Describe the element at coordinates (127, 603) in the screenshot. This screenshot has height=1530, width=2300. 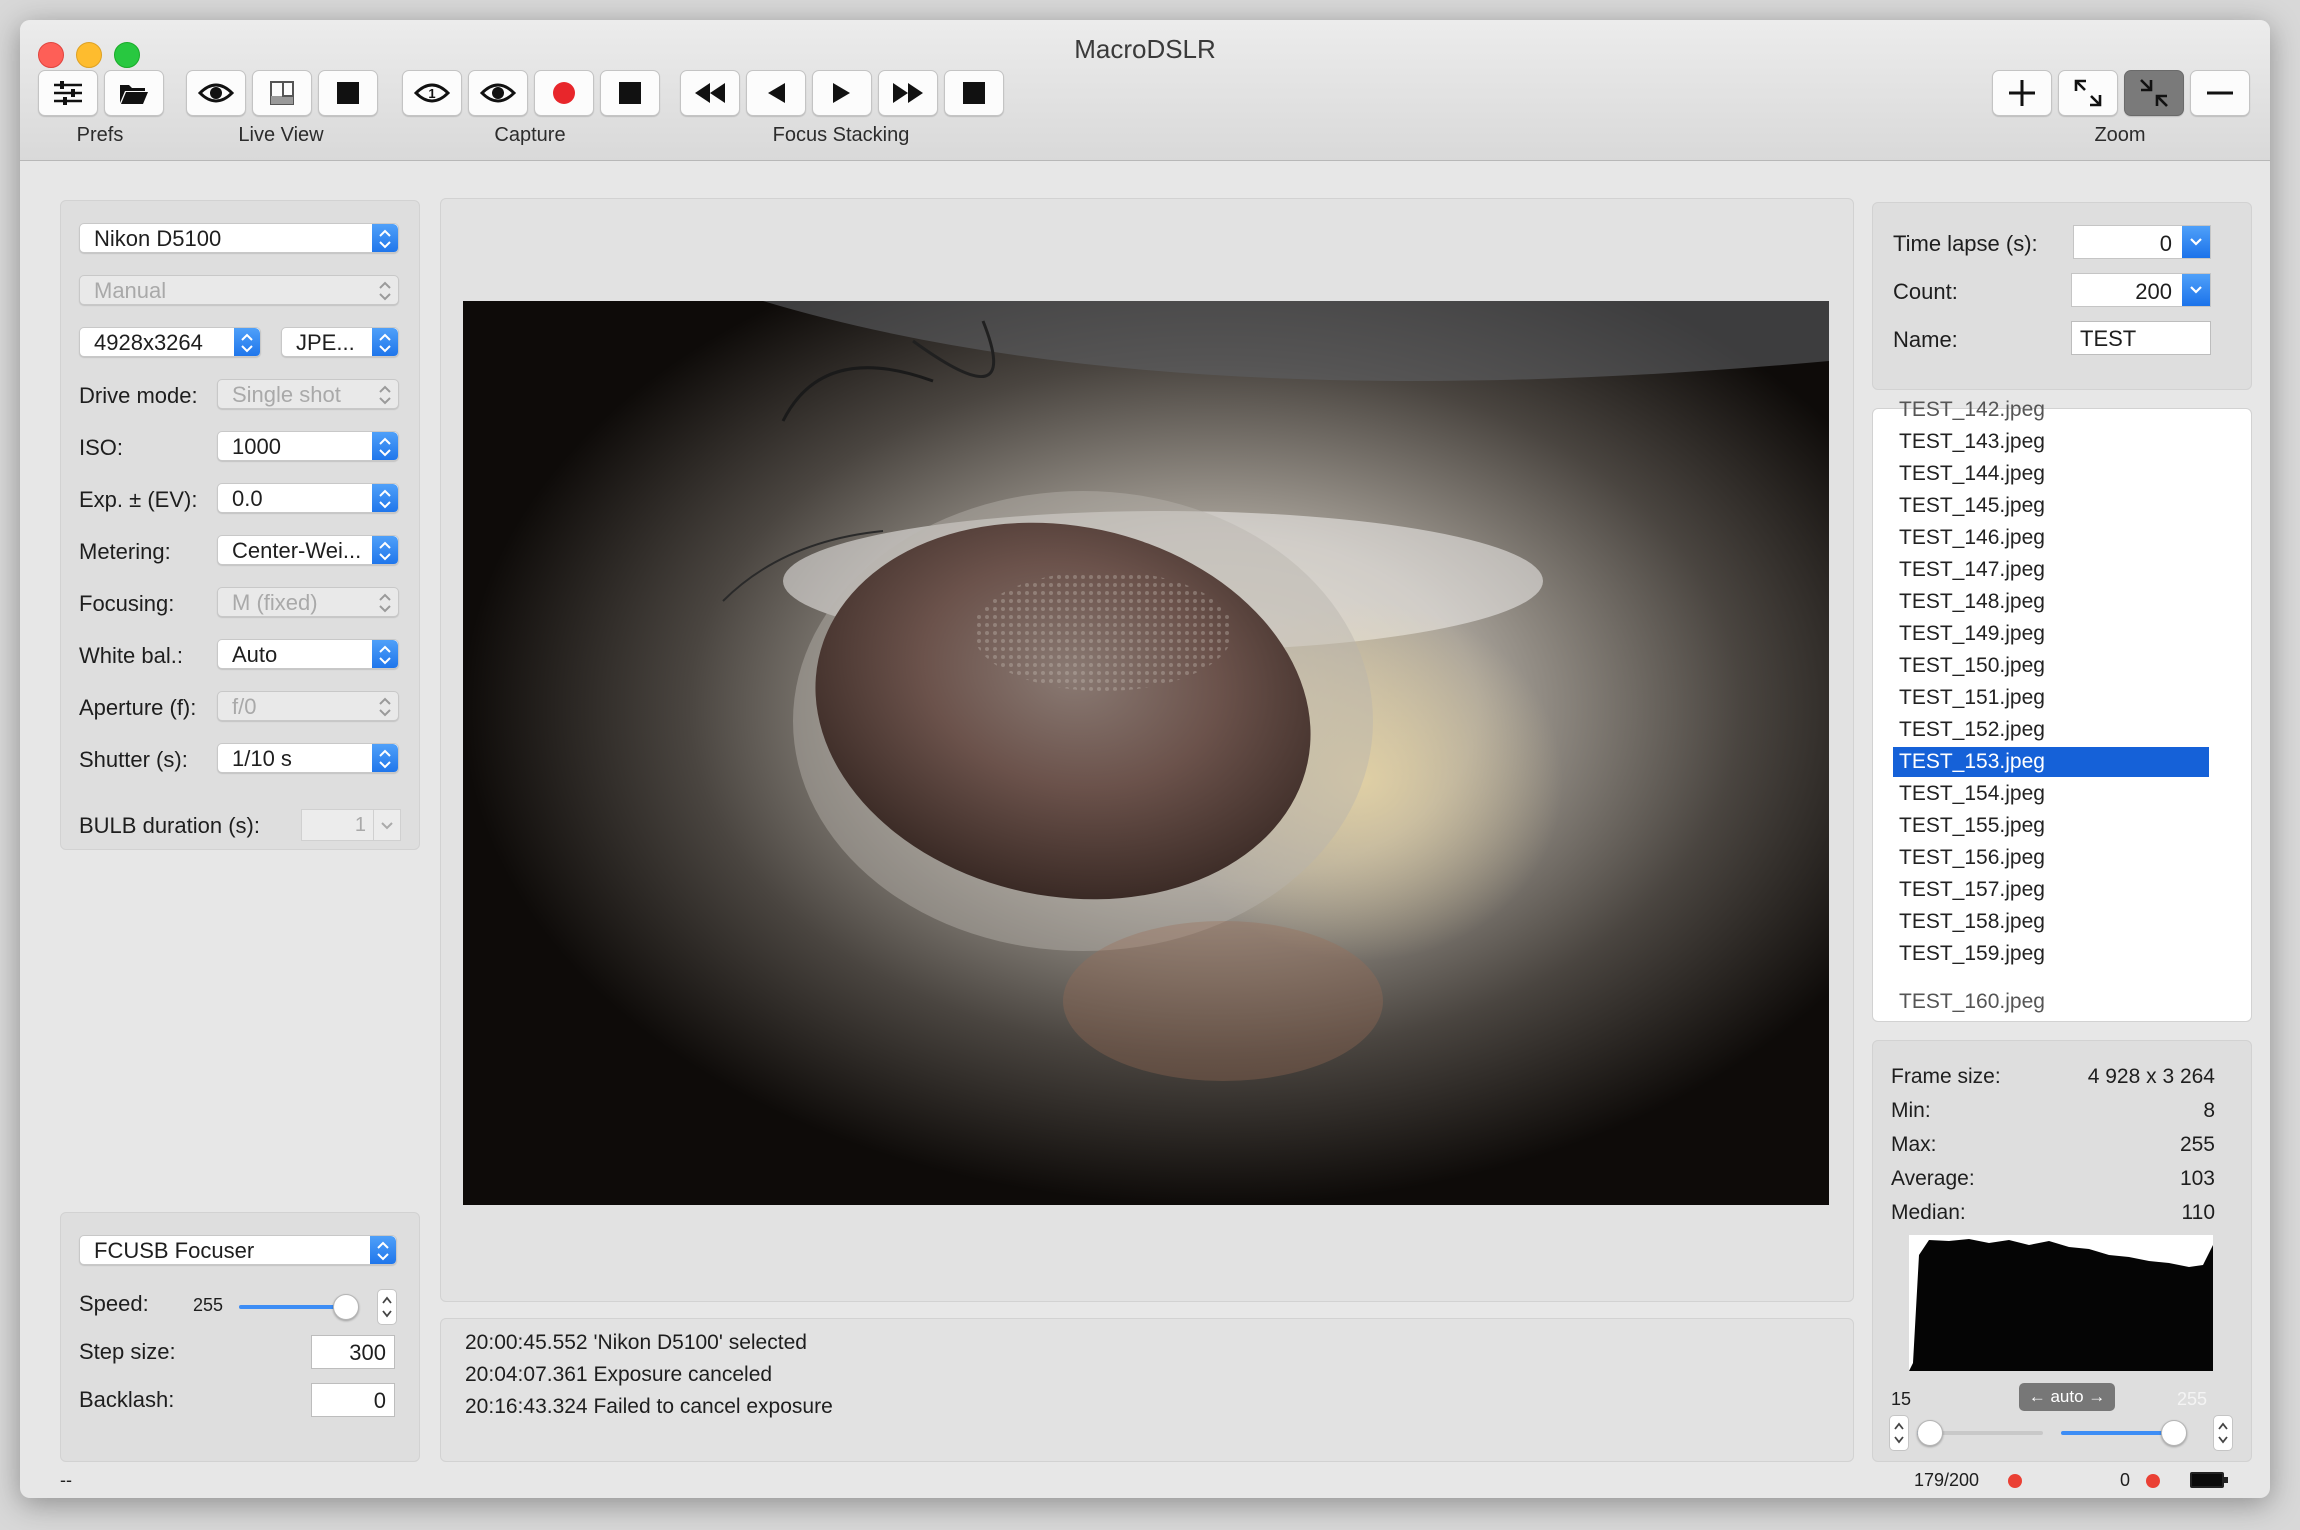
I see `setting-label: Focusing:` at that location.